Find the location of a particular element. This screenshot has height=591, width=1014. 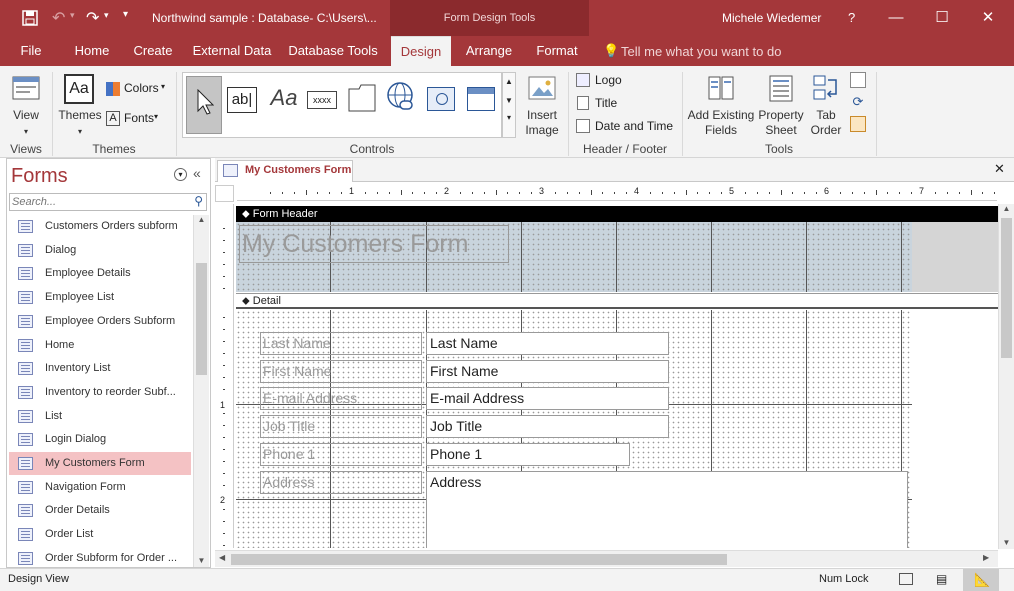

label-last-name: Last Name is located at coordinates (341, 343).